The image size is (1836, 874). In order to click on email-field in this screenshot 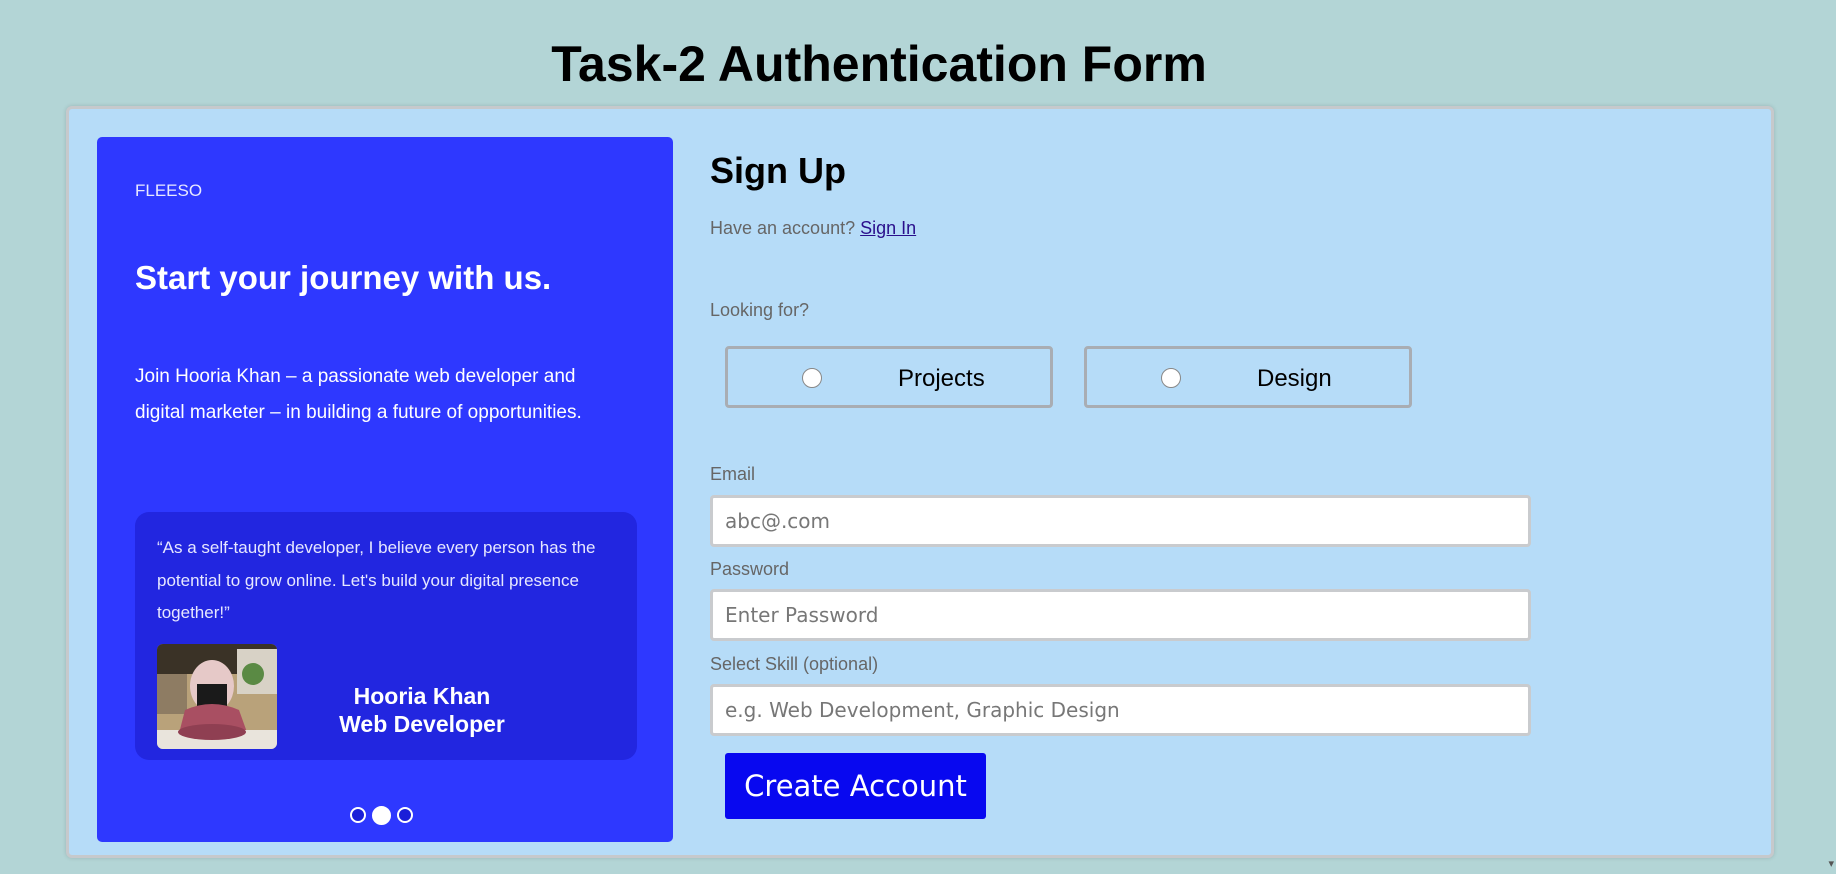, I will do `click(1120, 521)`.